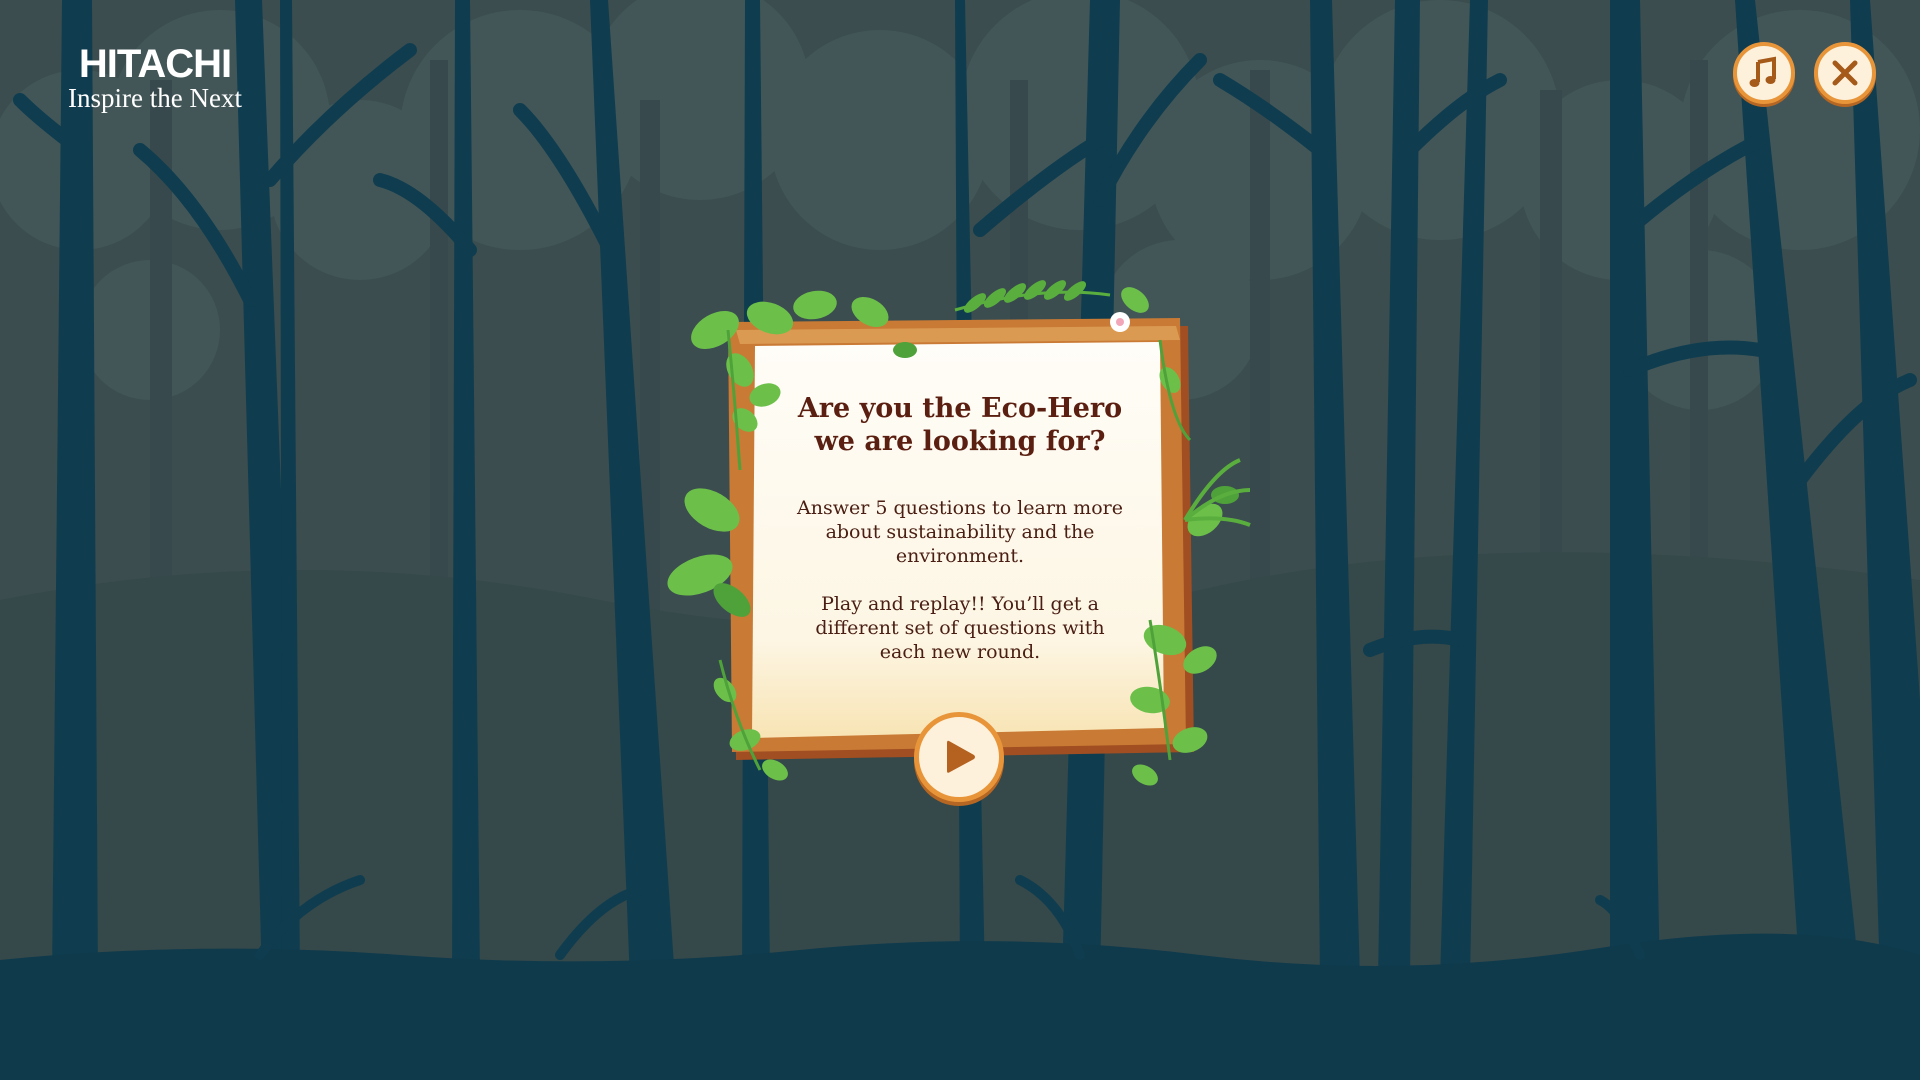 The width and height of the screenshot is (1920, 1080). I want to click on instructions-line-2: about sustainability and the, so click(960, 532).